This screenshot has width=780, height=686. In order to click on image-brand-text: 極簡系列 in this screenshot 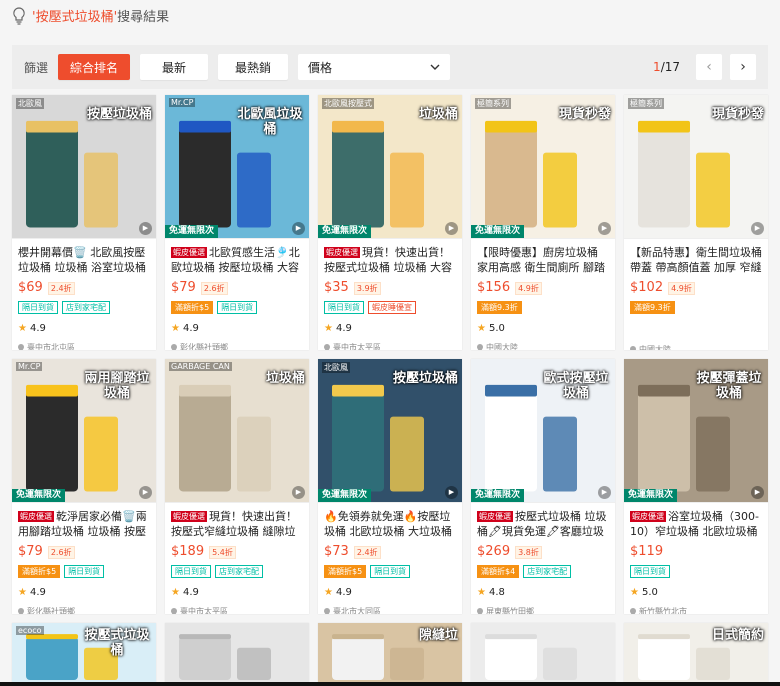, I will do `click(646, 103)`.